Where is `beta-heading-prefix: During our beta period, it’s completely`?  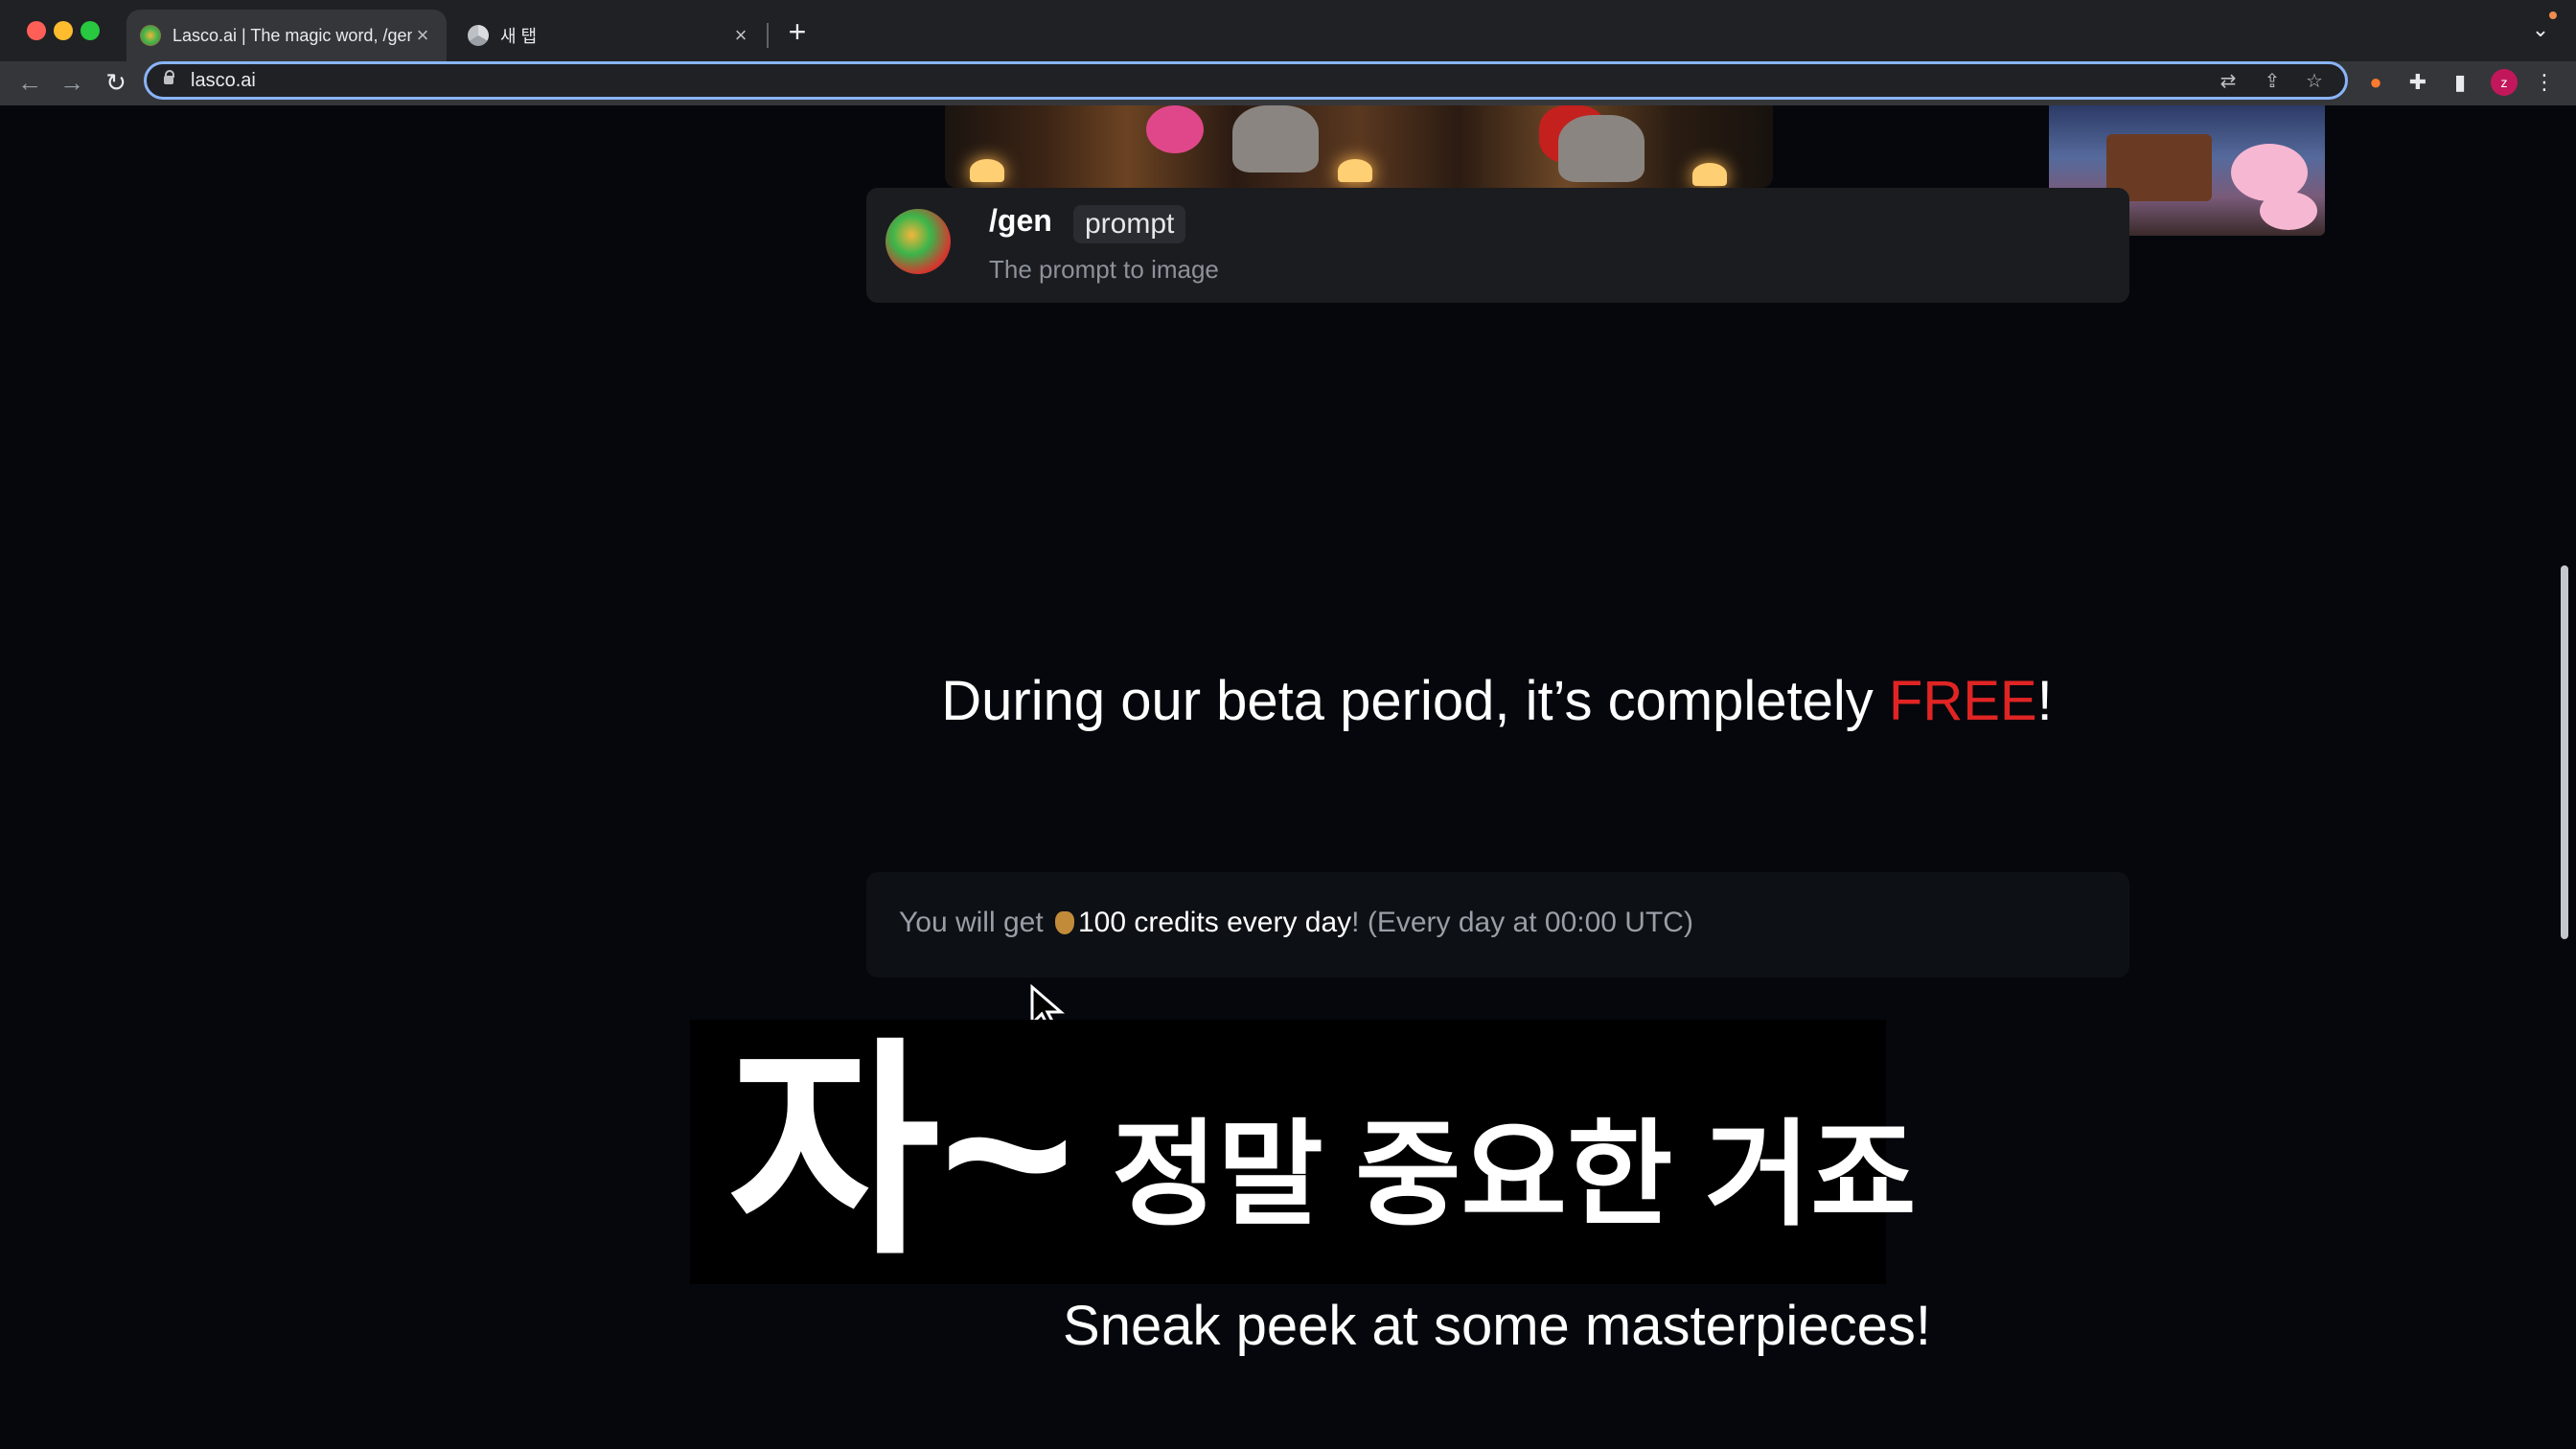
beta-heading-prefix: During our beta period, it’s completely is located at coordinates (1415, 701).